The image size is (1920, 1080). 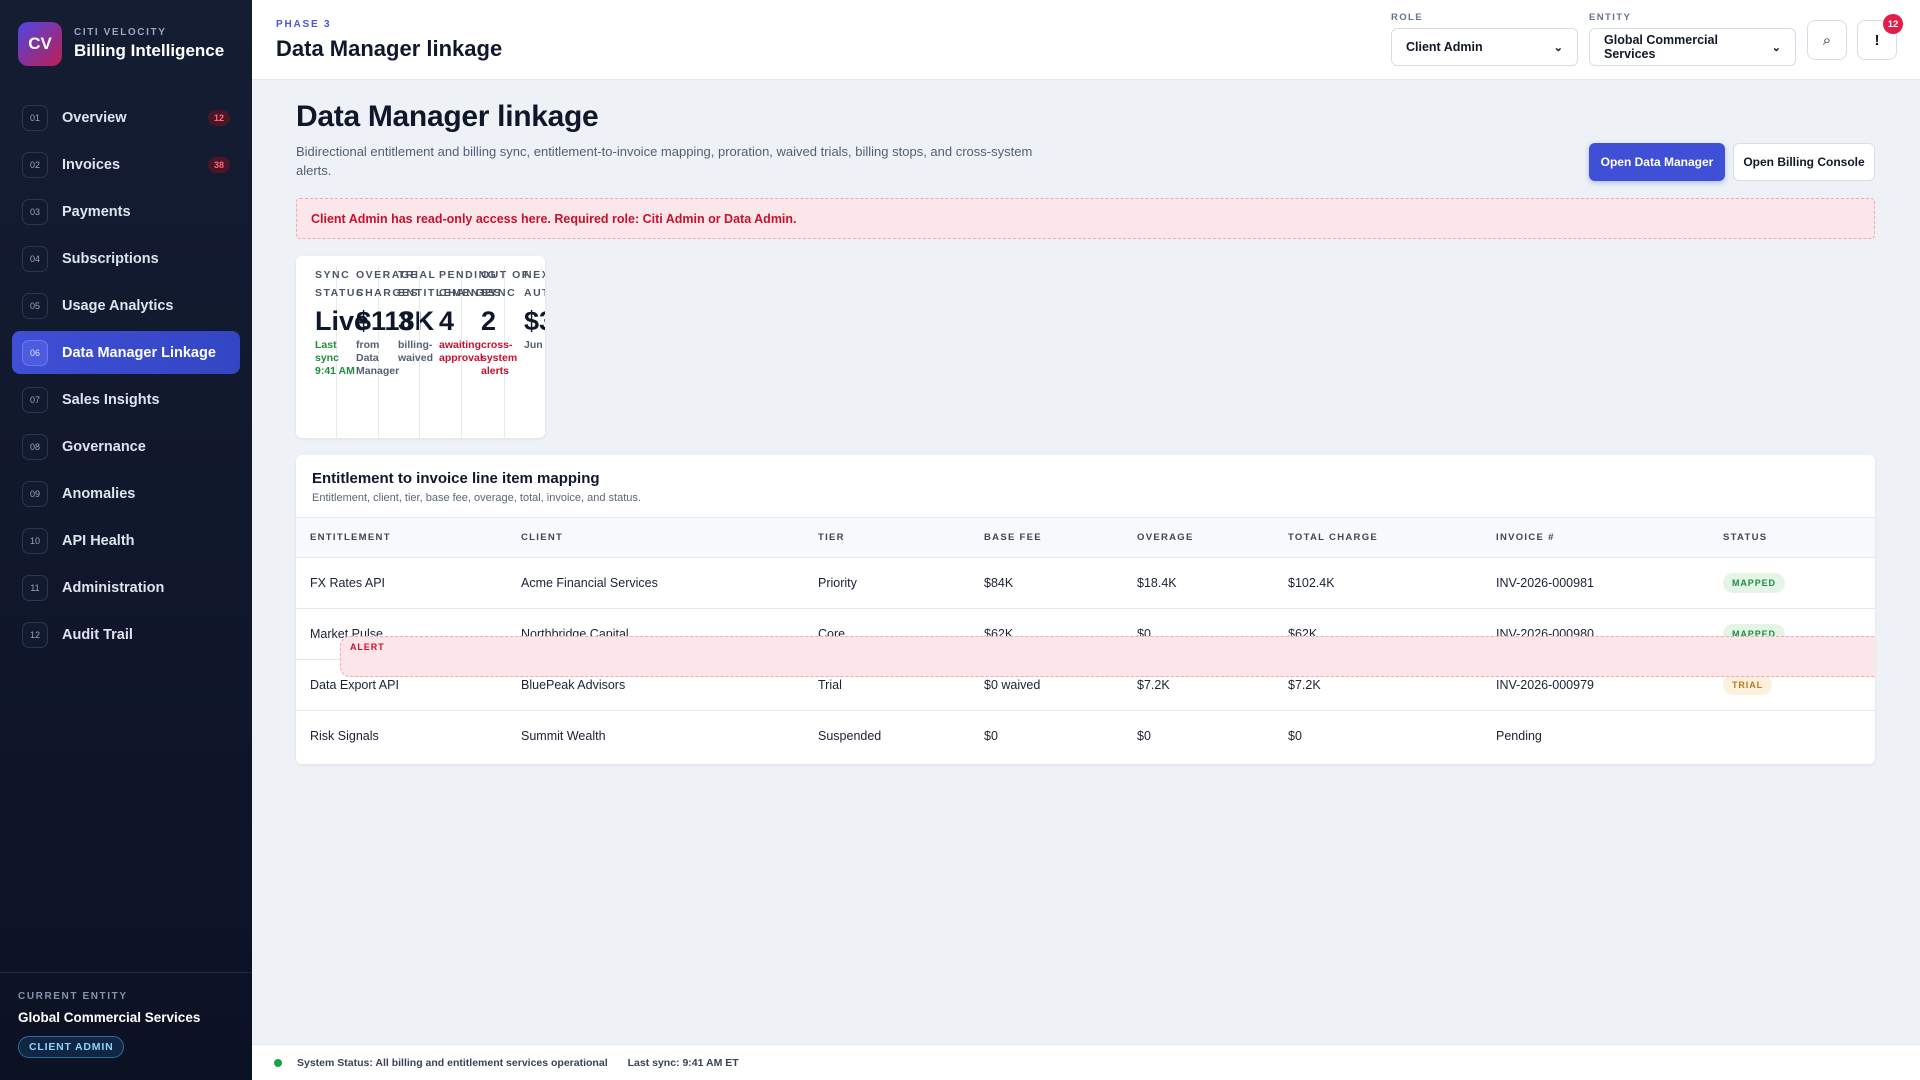 I want to click on kpi-subtext: Jun 27, so click(x=534, y=345).